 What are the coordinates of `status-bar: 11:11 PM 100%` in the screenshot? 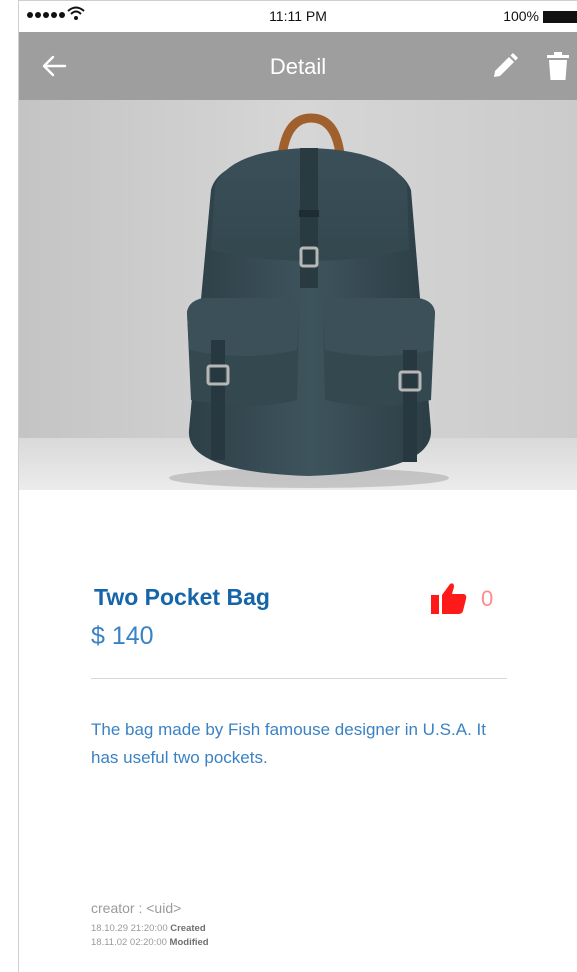 It's located at (298, 16).